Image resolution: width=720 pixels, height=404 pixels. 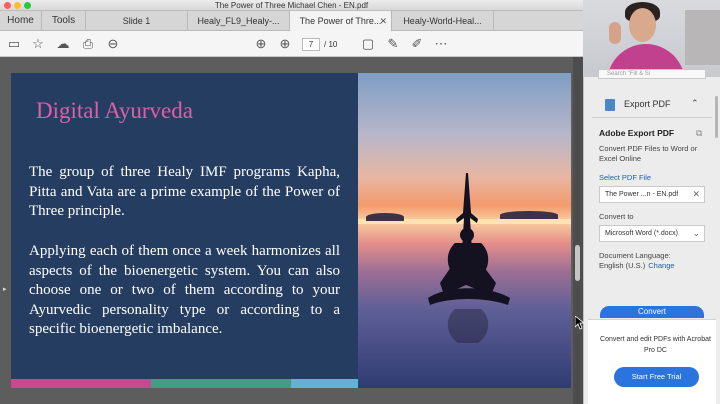 I want to click on page-down-icon: ⊕, so click(x=285, y=44).